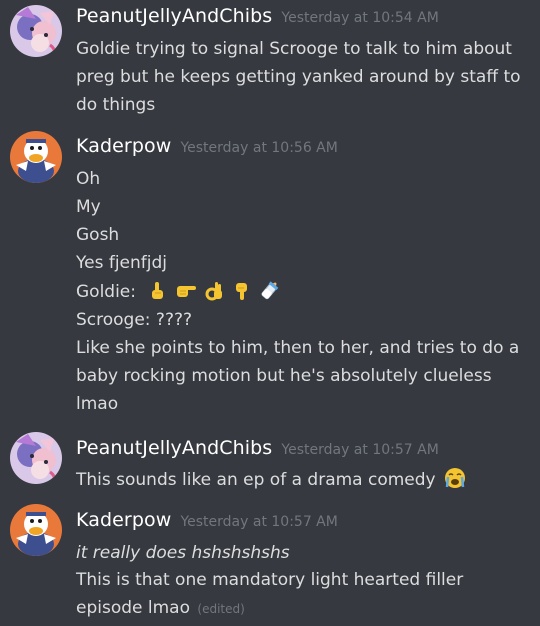 Image resolution: width=540 pixels, height=626 pixels. Describe the element at coordinates (270, 294) in the screenshot. I see `baby-bottle-emoji` at that location.